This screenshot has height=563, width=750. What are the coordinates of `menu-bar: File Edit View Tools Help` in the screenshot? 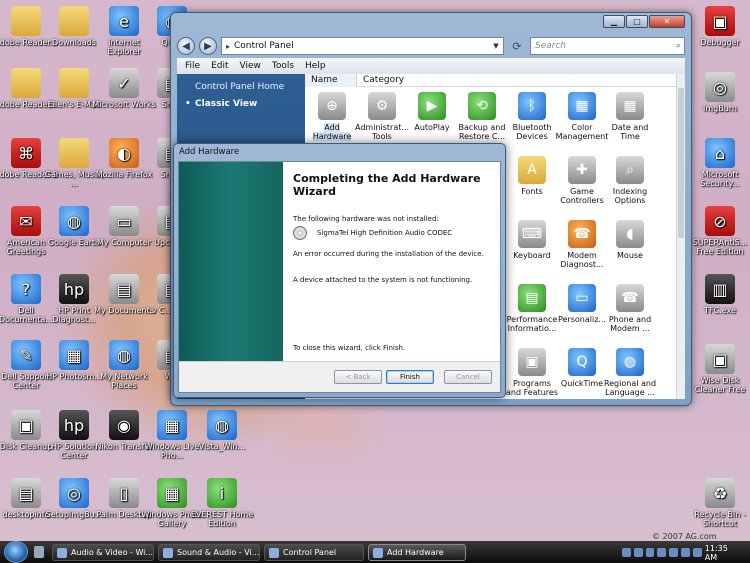 It's located at (431, 66).